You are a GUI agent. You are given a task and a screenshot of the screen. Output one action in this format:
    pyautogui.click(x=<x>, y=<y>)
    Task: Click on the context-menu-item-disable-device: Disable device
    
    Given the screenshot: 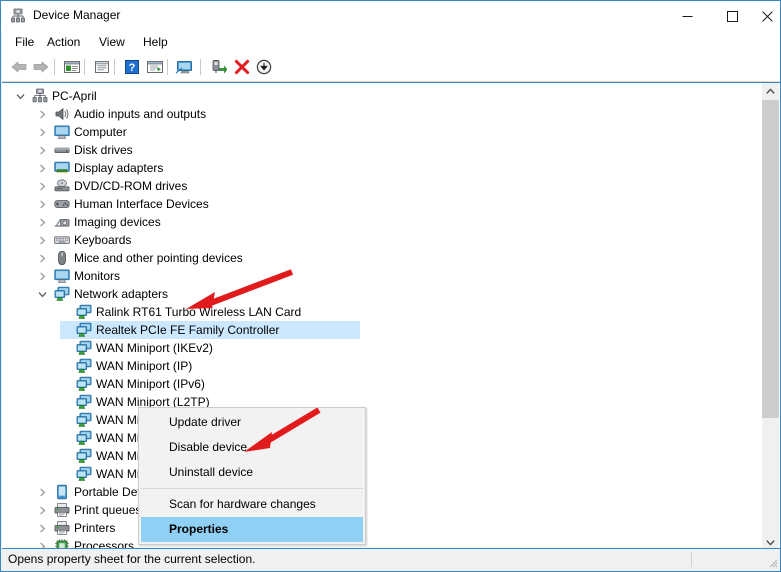 What is the action you would take?
    pyautogui.click(x=252, y=447)
    